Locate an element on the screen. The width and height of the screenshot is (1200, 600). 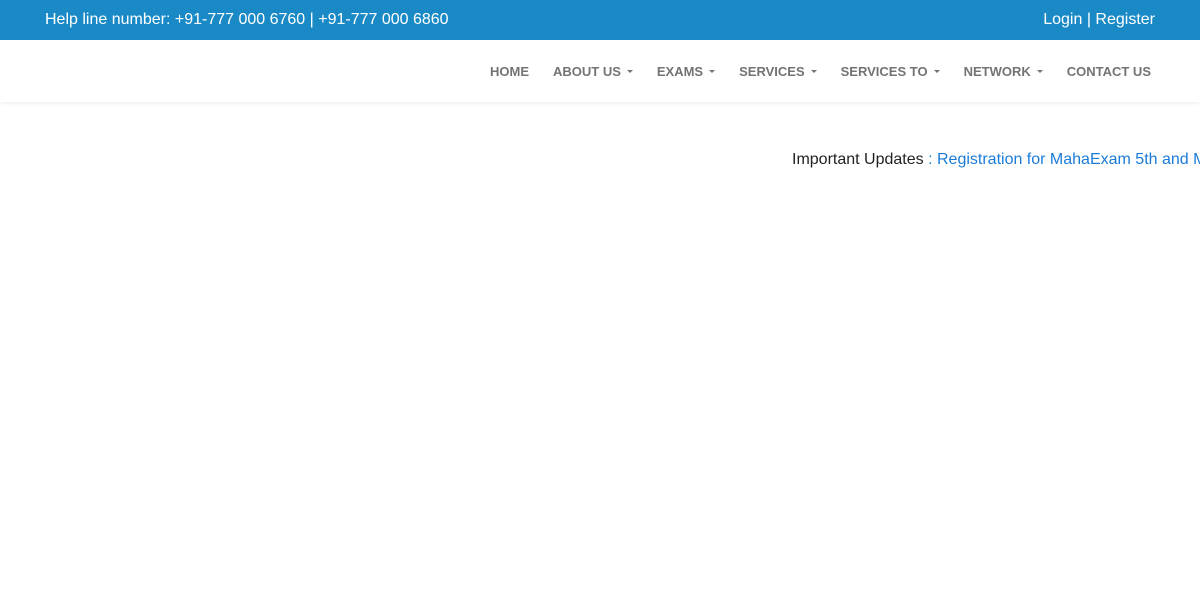
nav-item-label: ABOUT US is located at coordinates (586, 71).